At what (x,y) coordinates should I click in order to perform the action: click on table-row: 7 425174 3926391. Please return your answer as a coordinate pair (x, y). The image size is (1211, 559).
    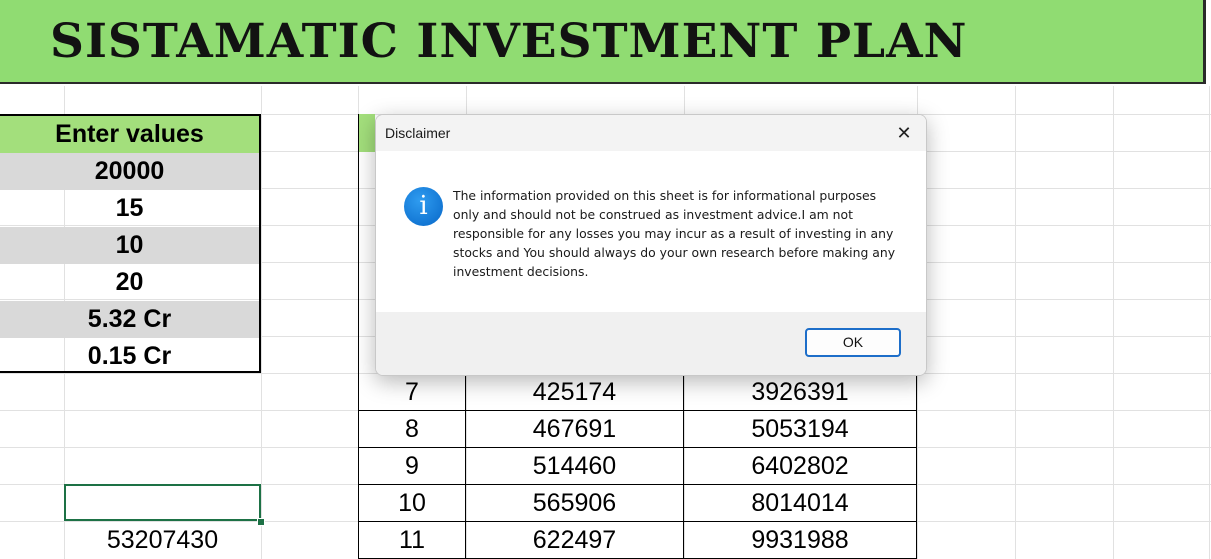
    Looking at the image, I should click on (637, 392).